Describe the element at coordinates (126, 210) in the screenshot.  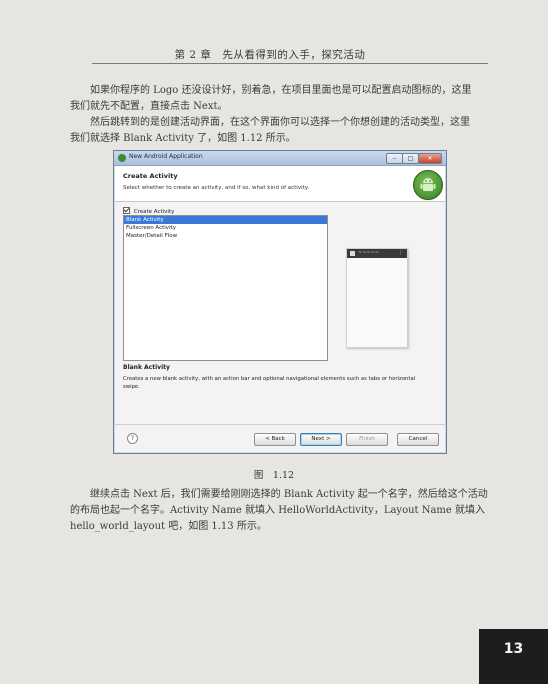
I see `create-activity-checkbox` at that location.